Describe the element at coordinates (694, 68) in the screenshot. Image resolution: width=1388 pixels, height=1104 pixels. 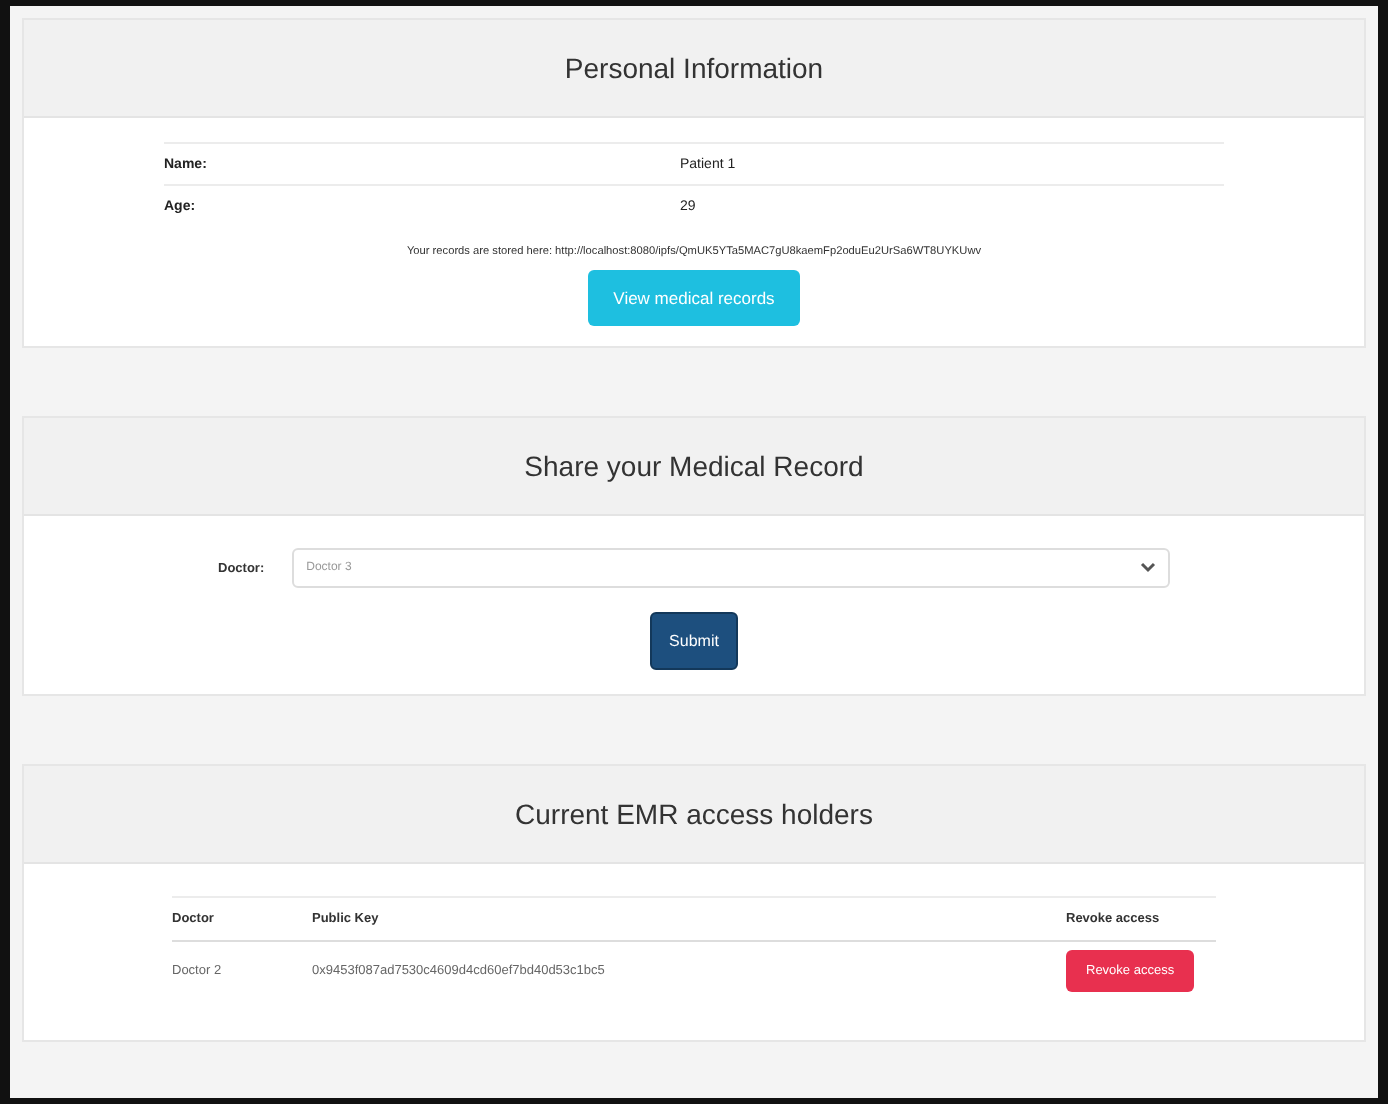
I see `section-title: Personal Information` at that location.